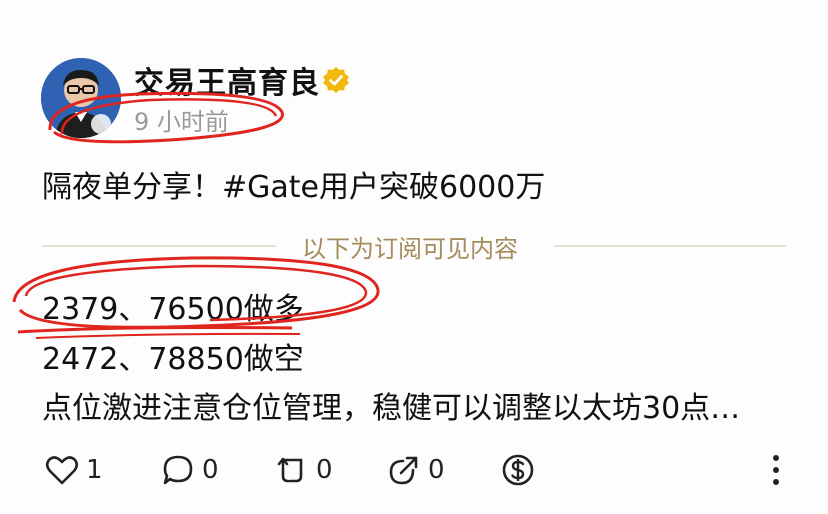 The height and width of the screenshot is (514, 828). What do you see at coordinates (178, 470) in the screenshot?
I see `comment-icon` at bounding box center [178, 470].